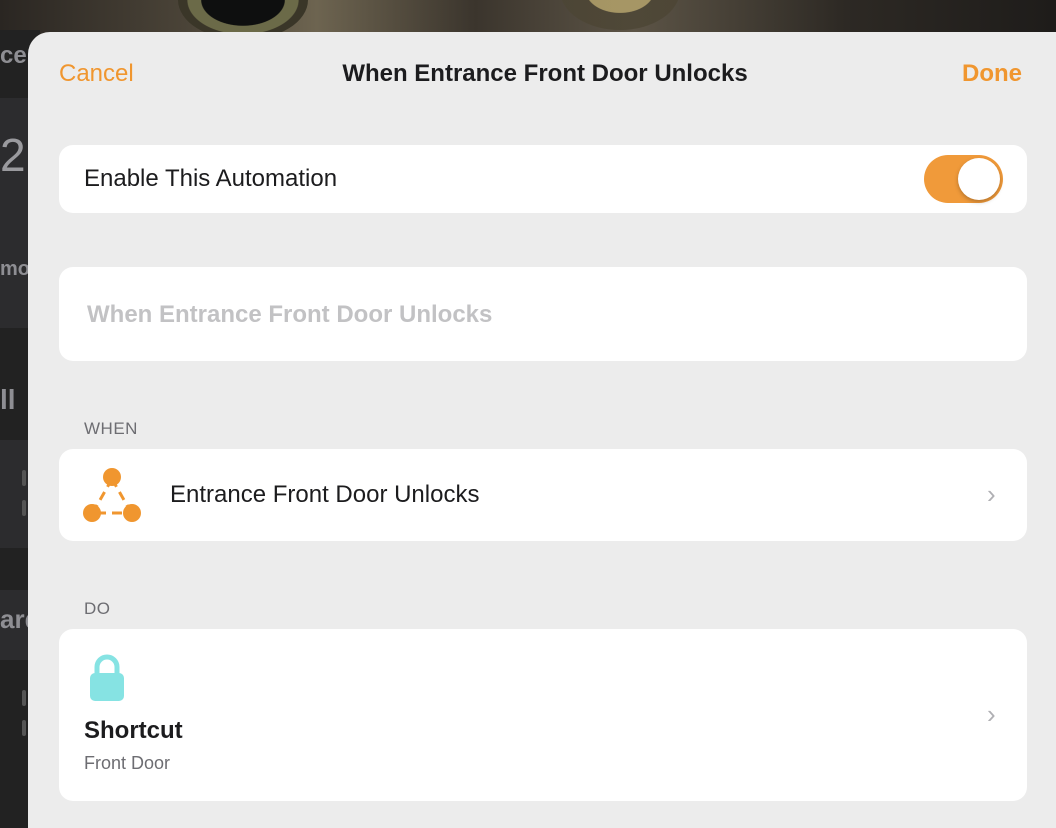 Image resolution: width=1056 pixels, height=828 pixels. What do you see at coordinates (107, 677) in the screenshot?
I see `lock-icon` at bounding box center [107, 677].